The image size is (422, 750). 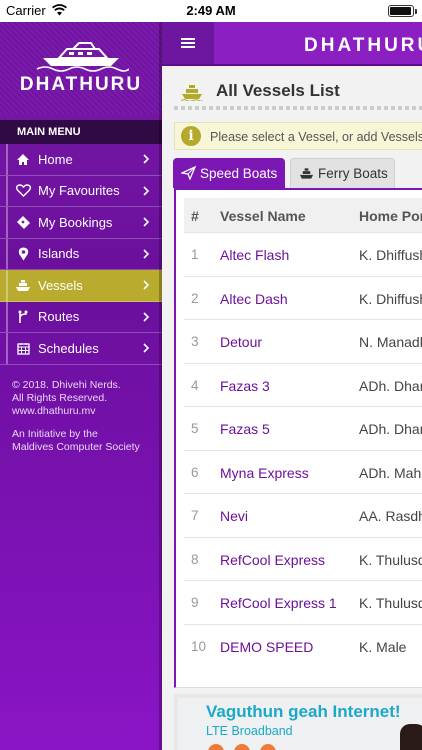 I want to click on table-row: 10 DEMO SPEED K. Male, so click(x=303, y=645).